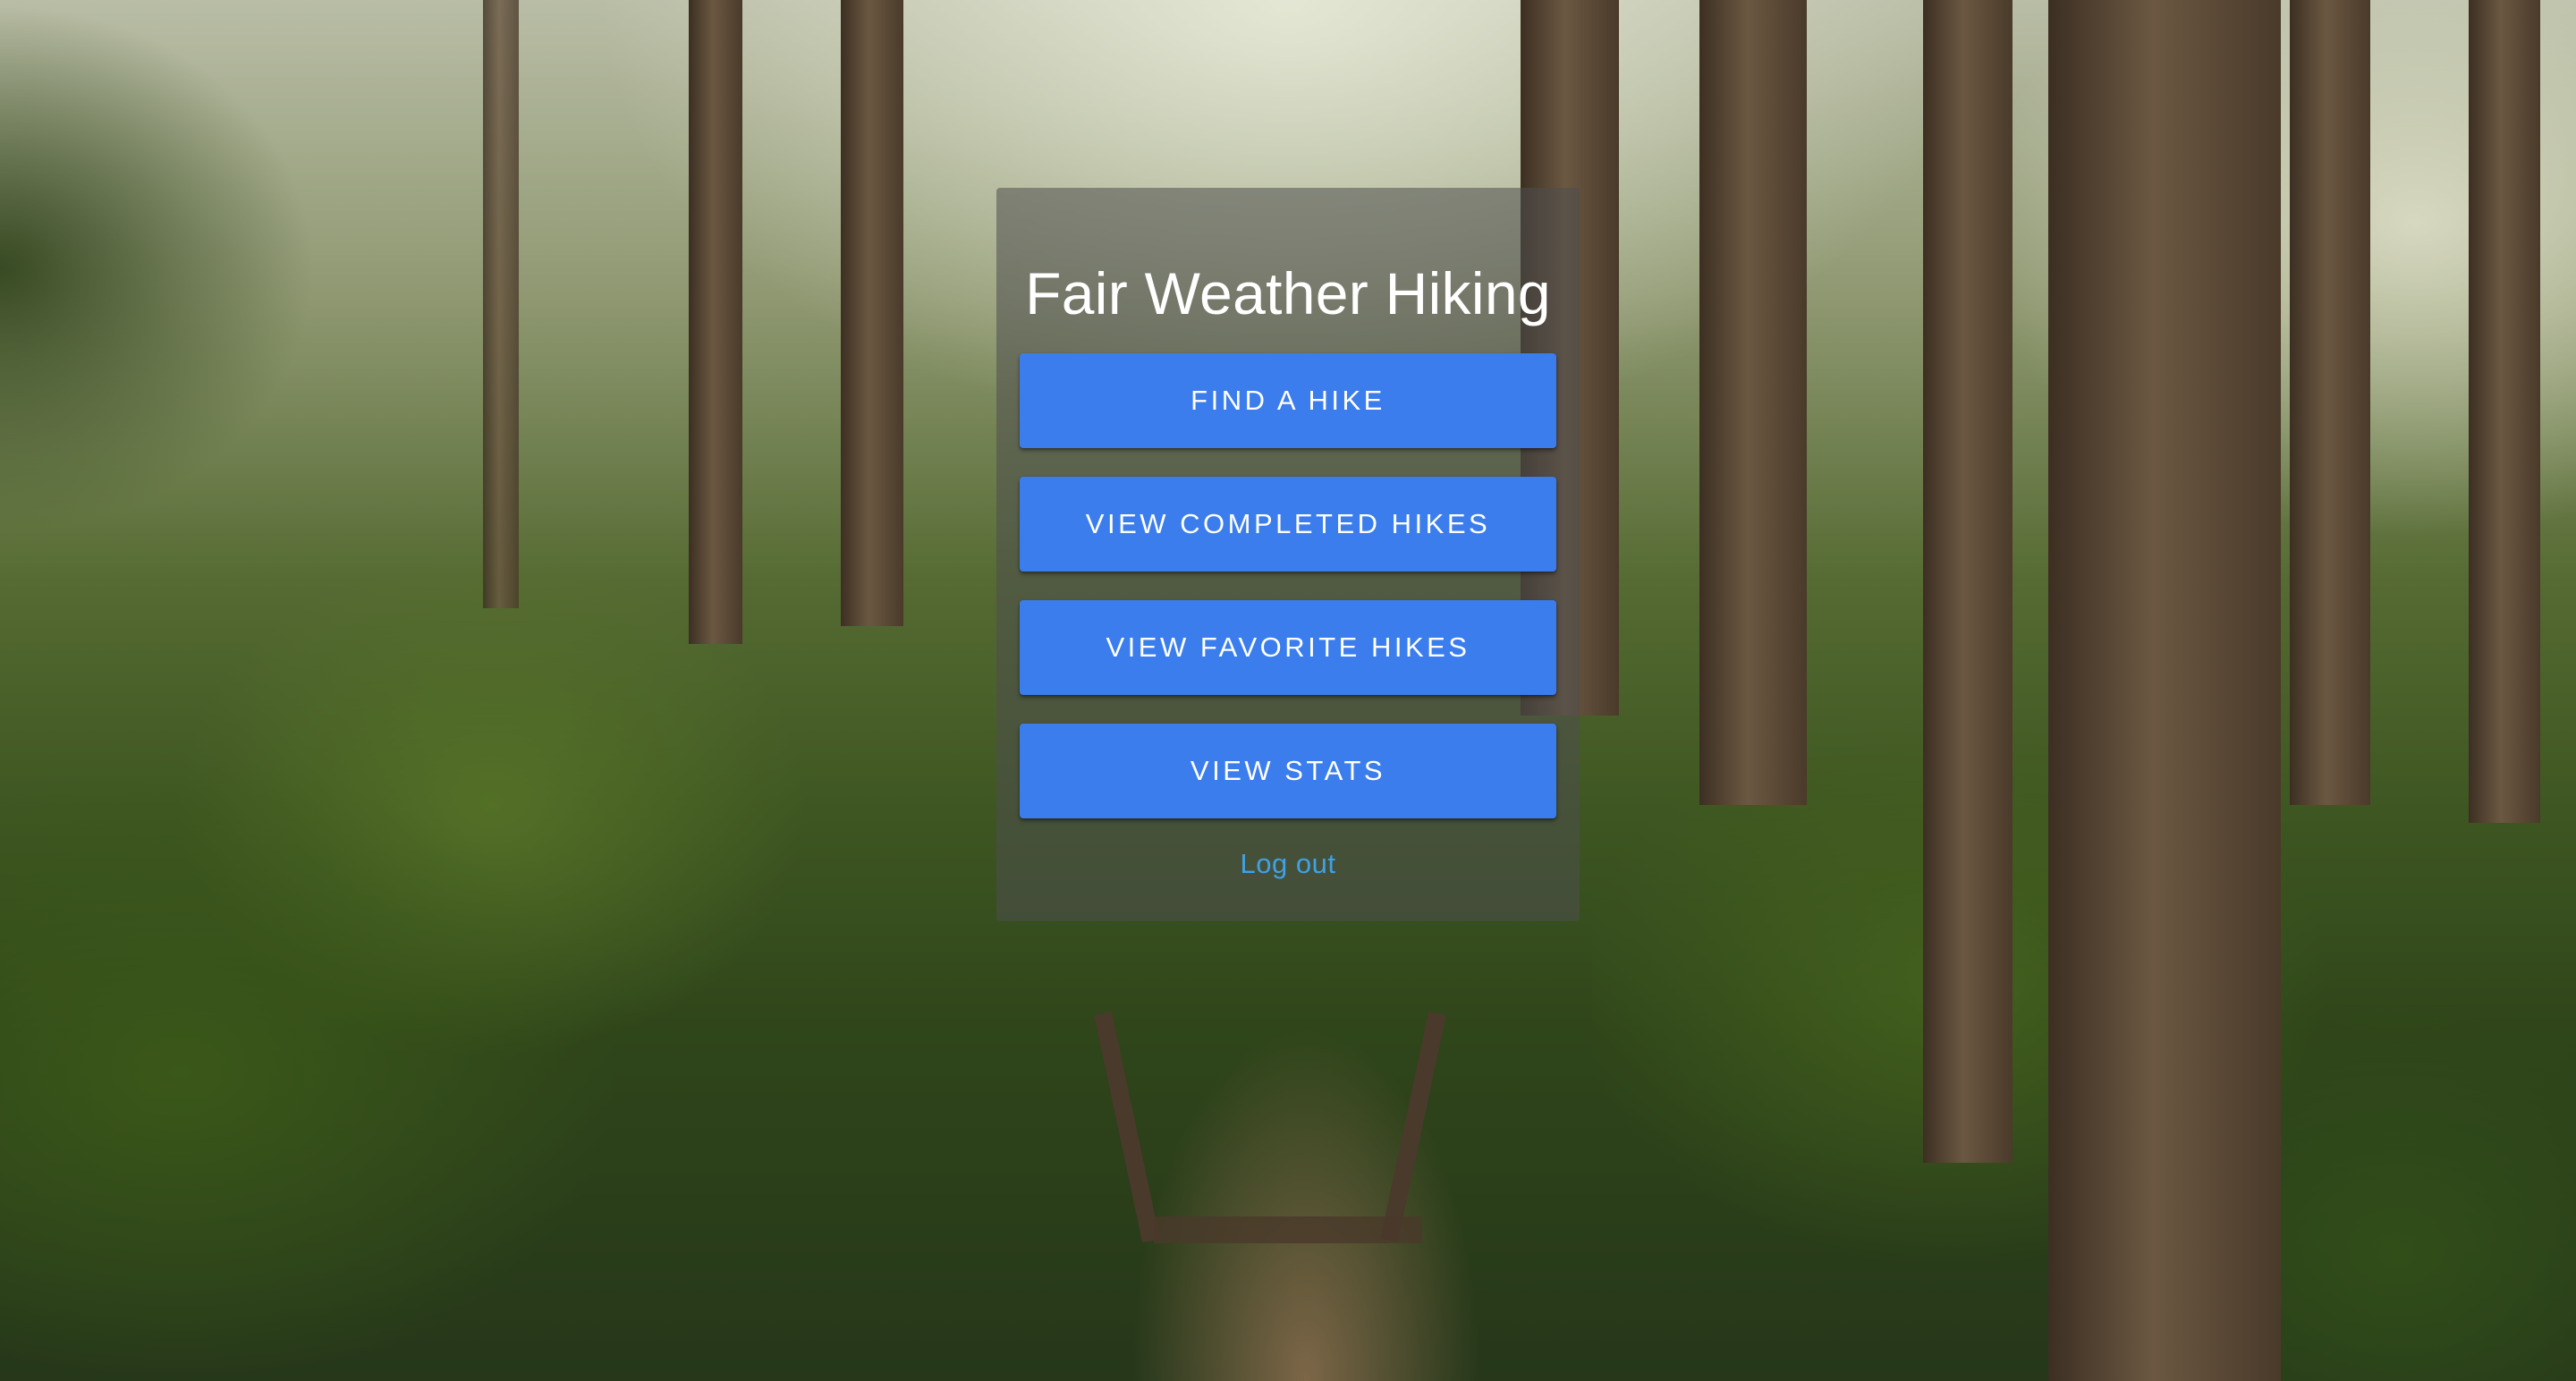  What do you see at coordinates (1288, 864) in the screenshot?
I see `logout-link: Log out` at bounding box center [1288, 864].